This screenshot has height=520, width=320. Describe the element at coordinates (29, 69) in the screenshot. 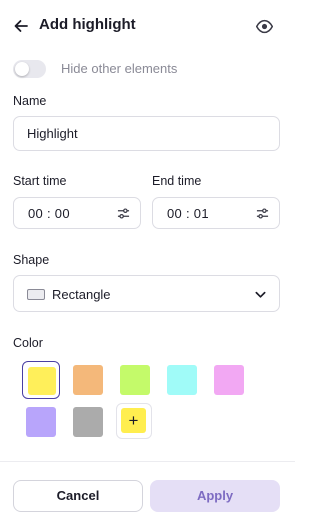

I see `hide-other-elements-toggle` at that location.